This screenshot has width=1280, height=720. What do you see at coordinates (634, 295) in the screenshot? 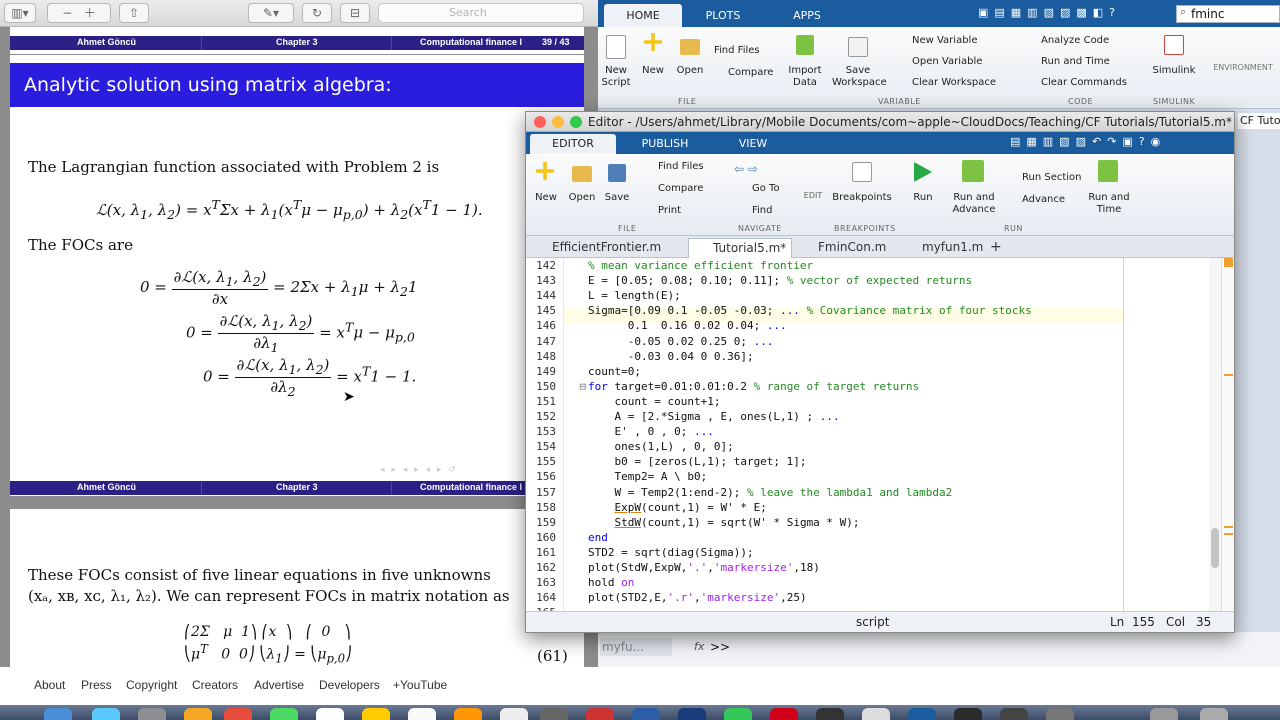
I see `code-line: L = length(E);` at bounding box center [634, 295].